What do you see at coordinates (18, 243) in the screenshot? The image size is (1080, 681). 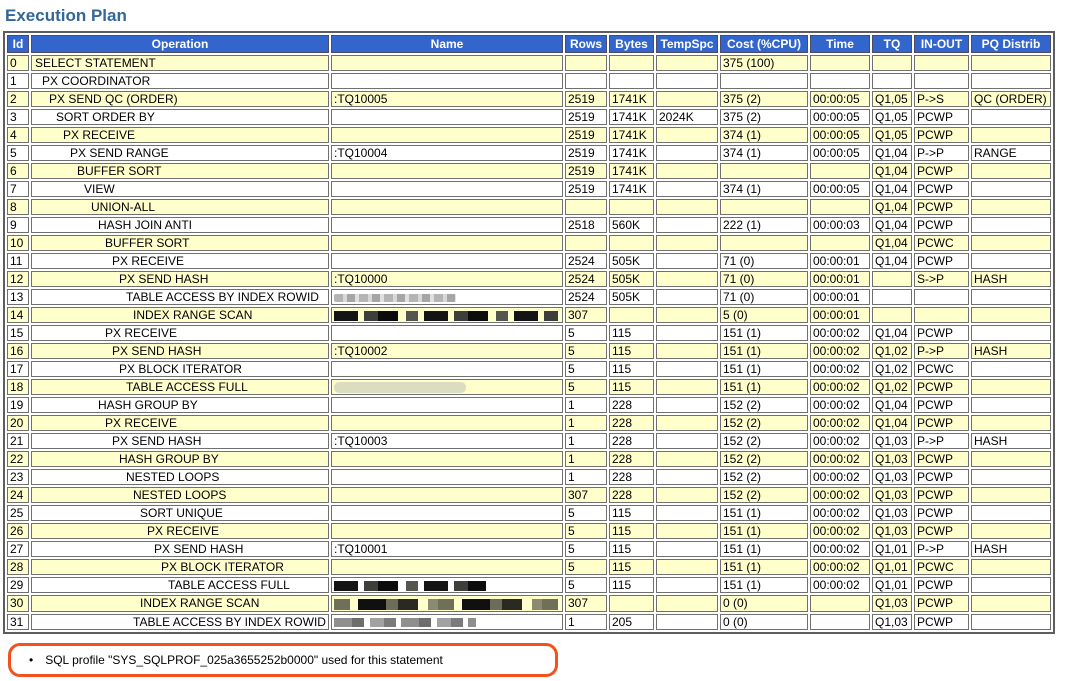 I see `cell-id: 10` at bounding box center [18, 243].